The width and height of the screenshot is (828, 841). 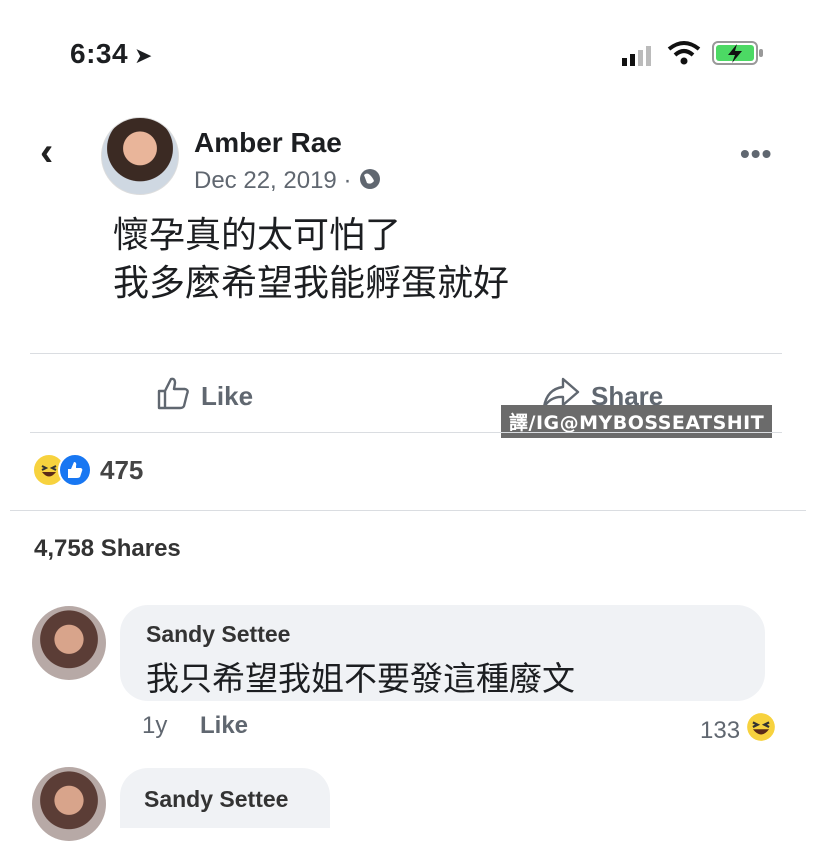 I want to click on post-text-line: 我多麼希望我能孵蛋就好, so click(x=311, y=283).